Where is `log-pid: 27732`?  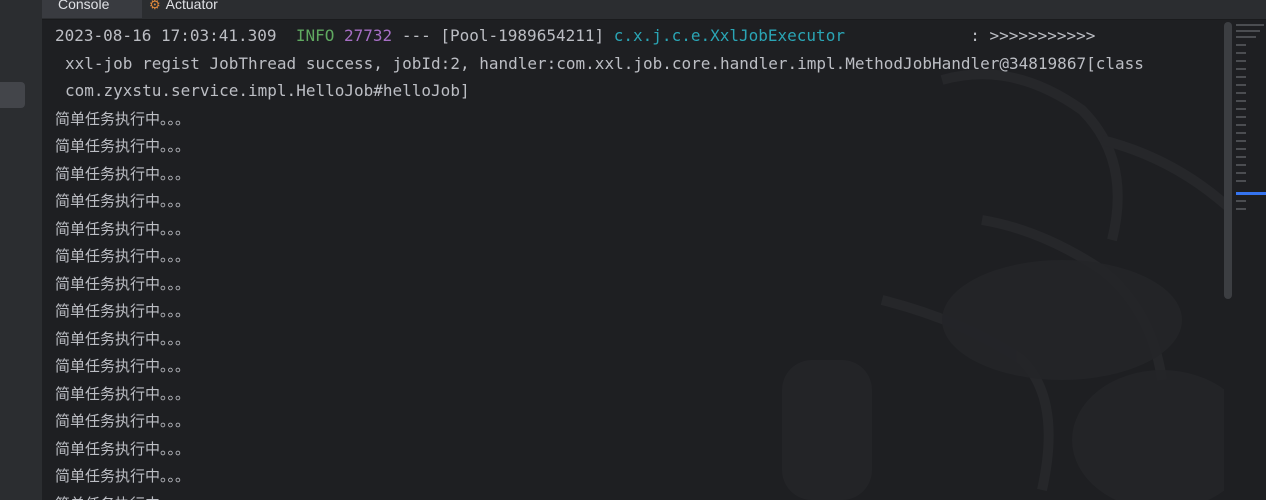 log-pid: 27732 is located at coordinates (368, 35).